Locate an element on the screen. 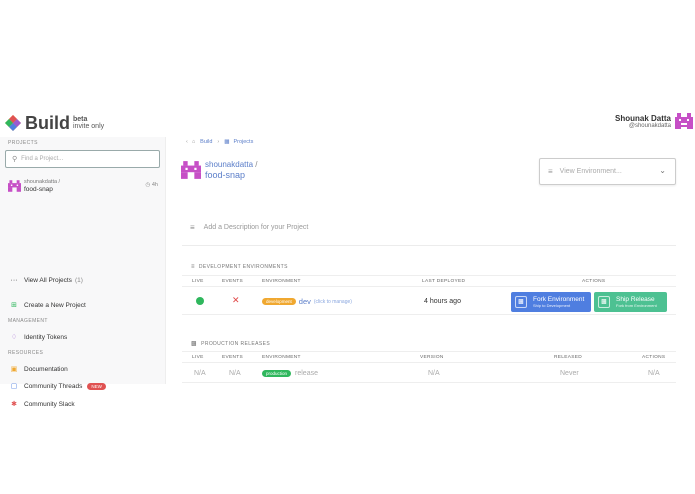 The height and width of the screenshot is (494, 695). title-owner-name: shounakdatta is located at coordinates (229, 164).